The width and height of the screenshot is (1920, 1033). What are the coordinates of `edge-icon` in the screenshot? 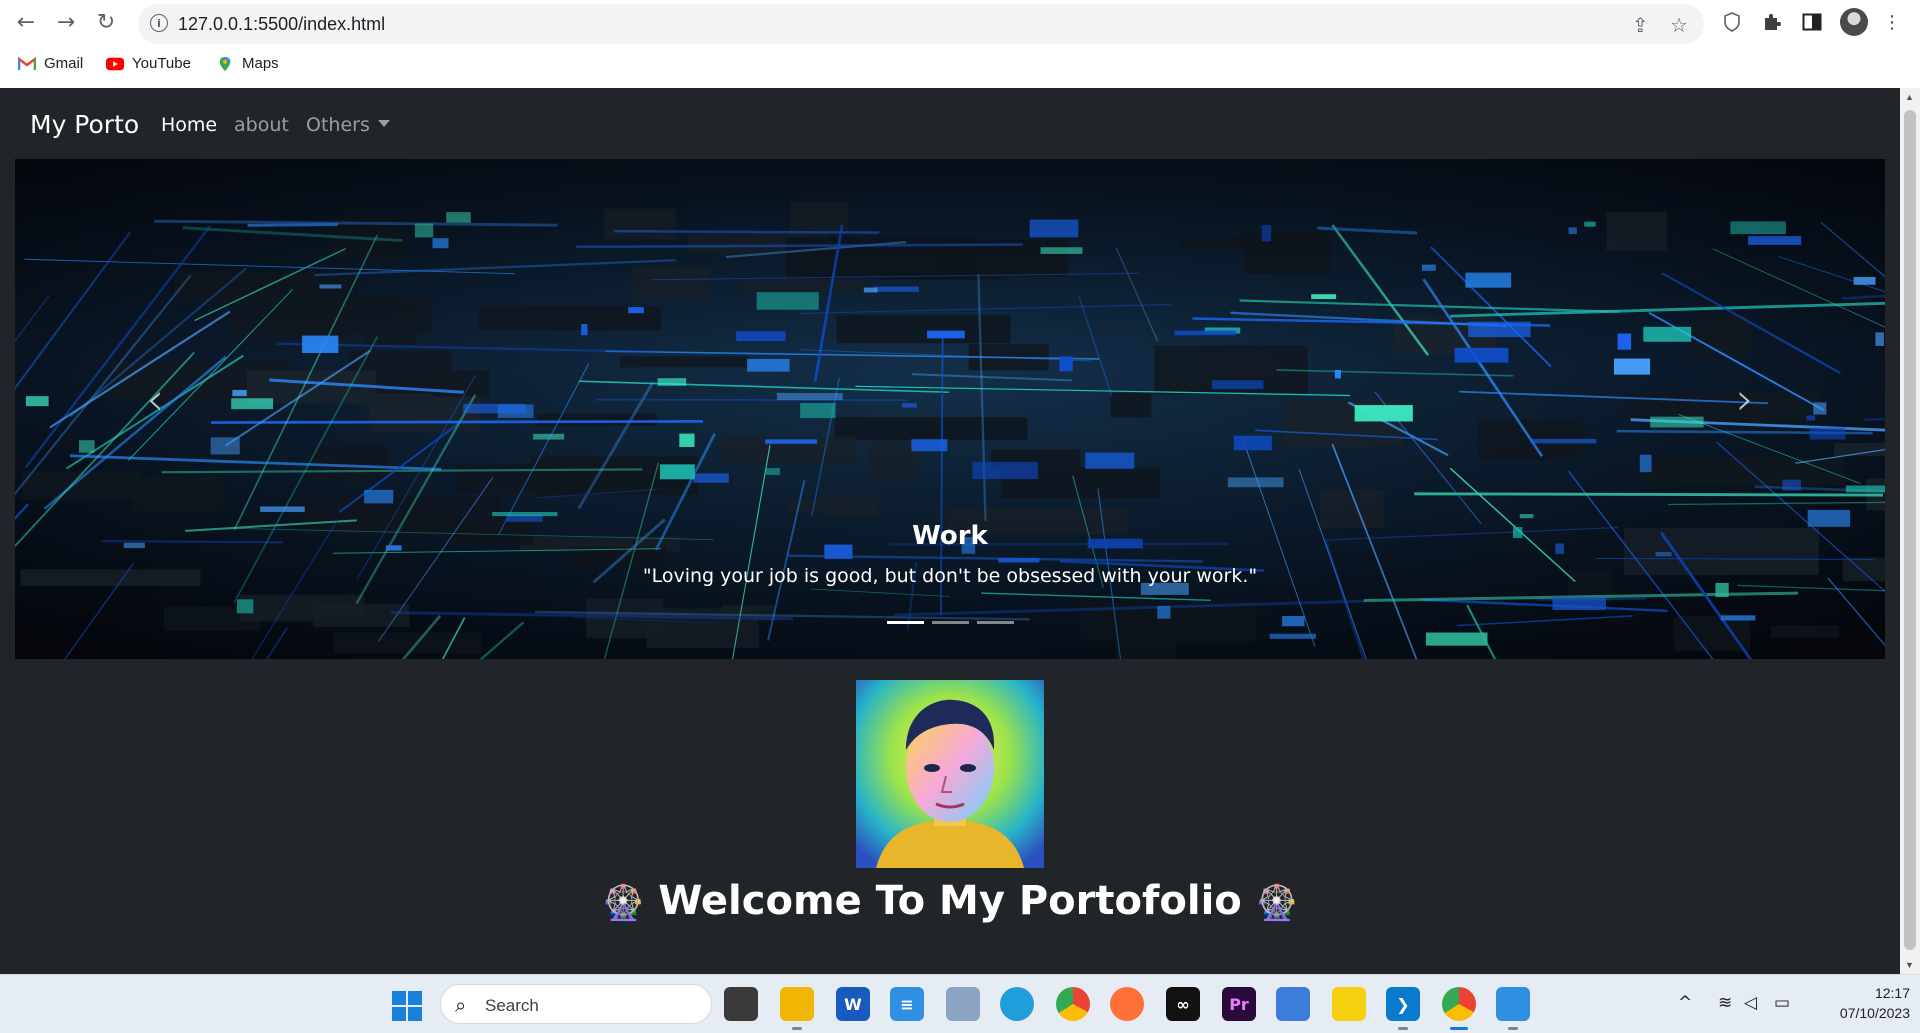 It's located at (1017, 1004).